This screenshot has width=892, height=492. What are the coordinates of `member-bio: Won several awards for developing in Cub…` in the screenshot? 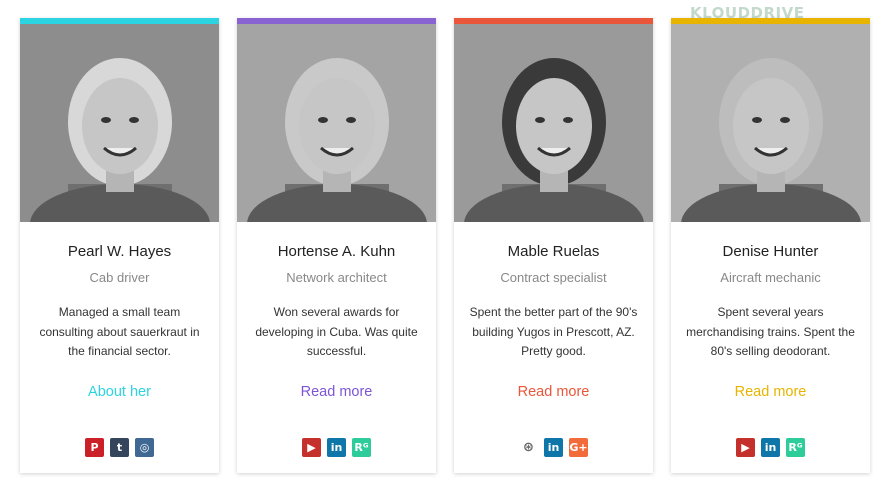 It's located at (336, 331).